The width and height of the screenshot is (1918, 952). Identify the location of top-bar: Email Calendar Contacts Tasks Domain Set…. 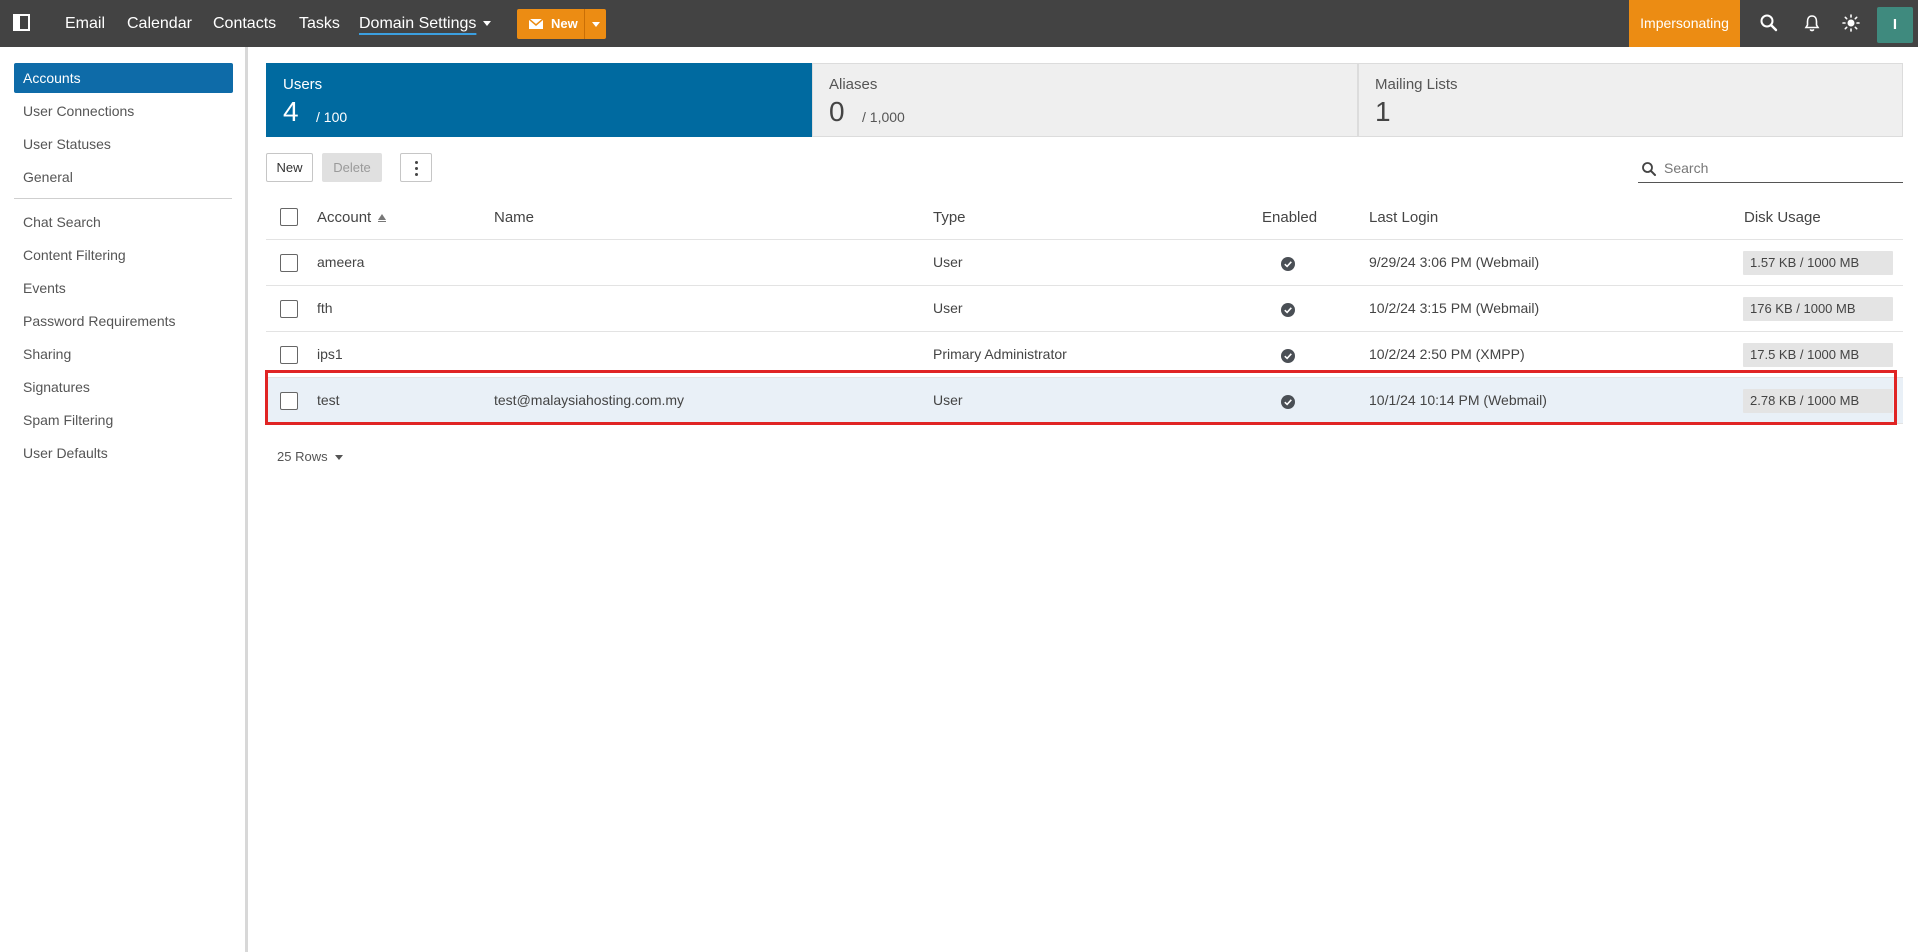
(959, 23).